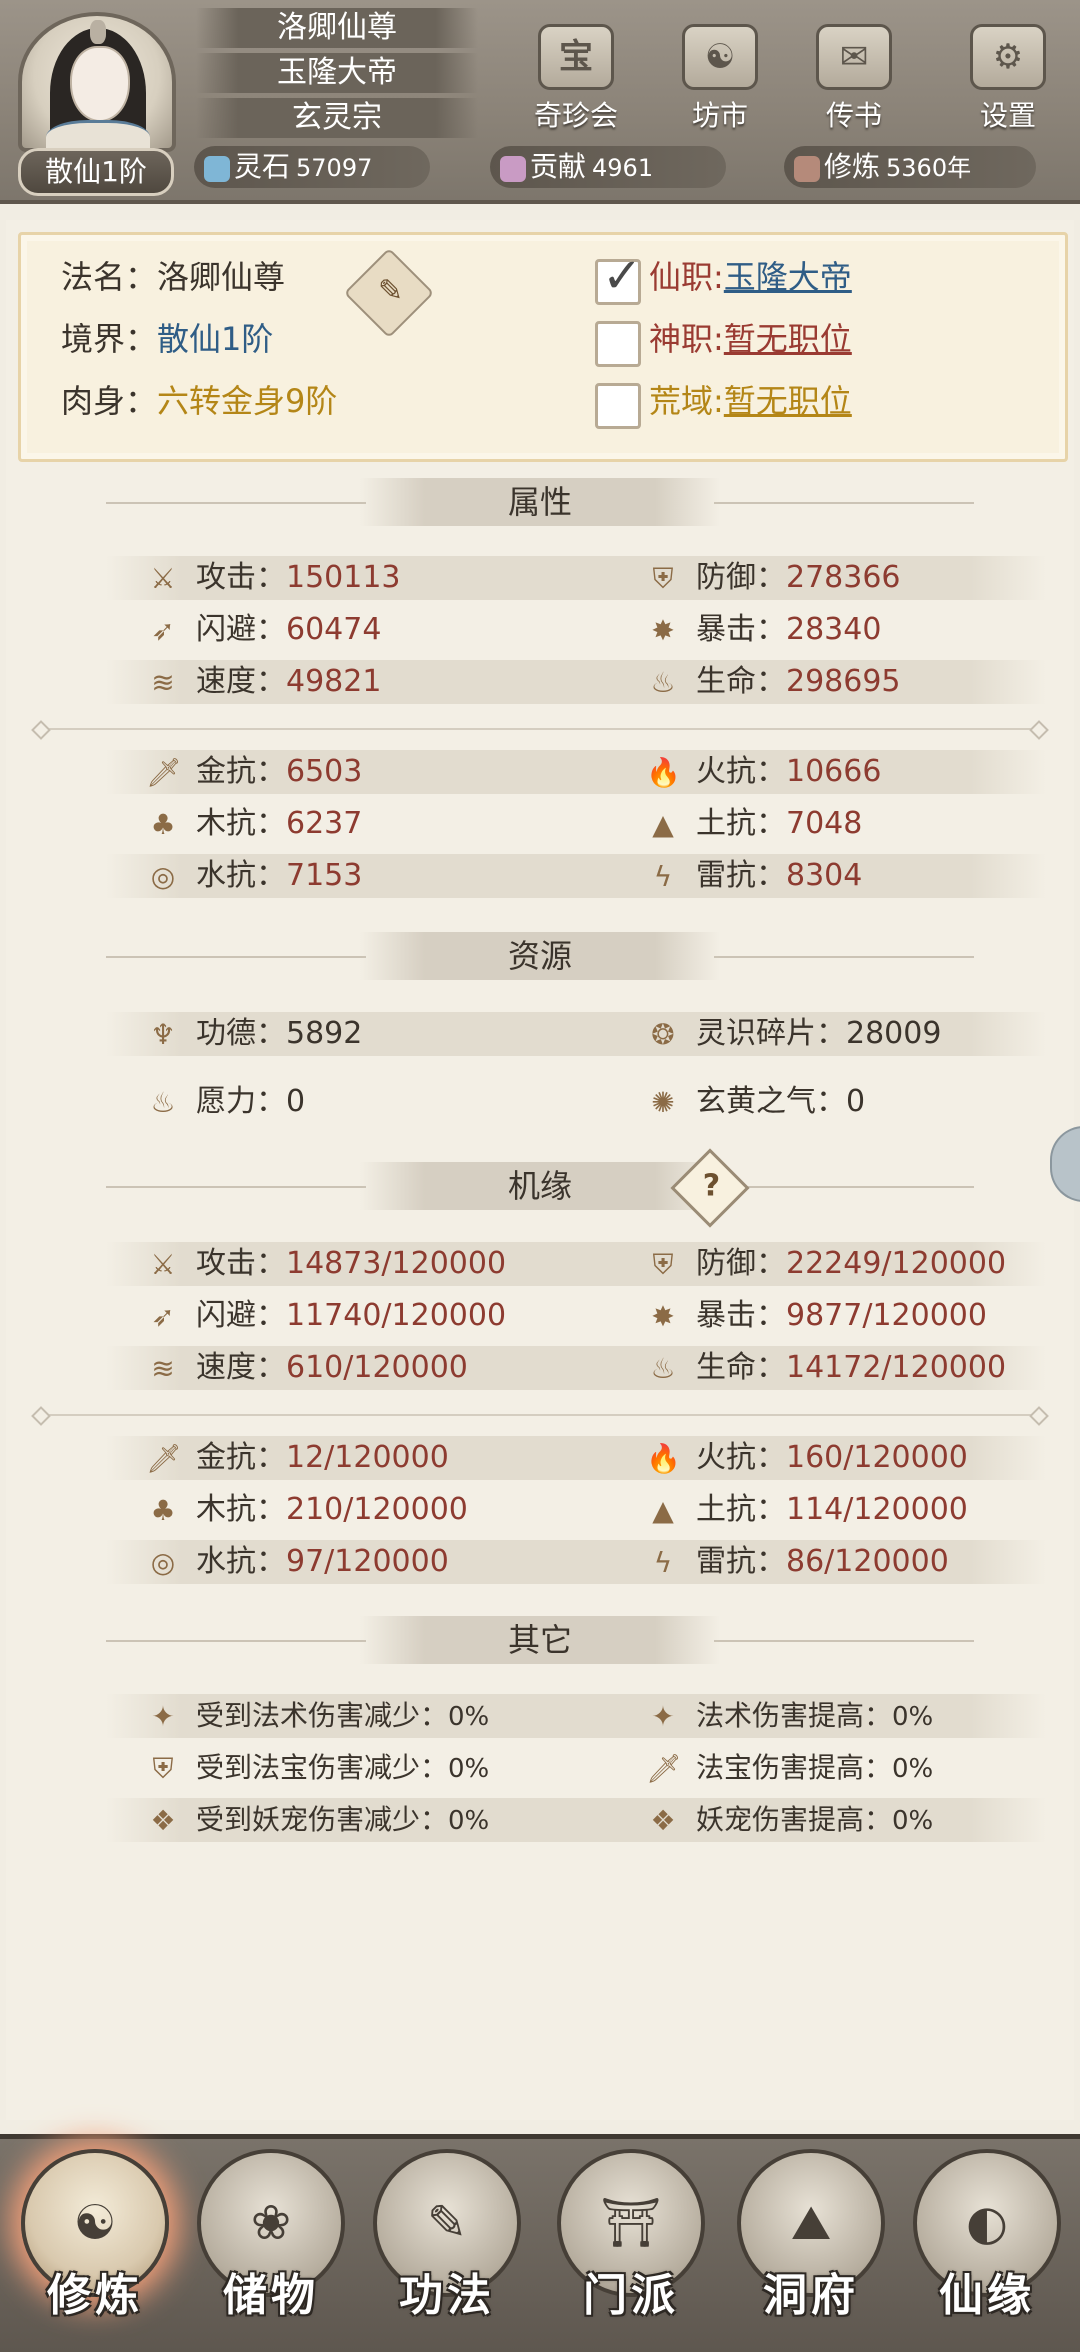 This screenshot has width=1080, height=2352. I want to click on thunder-res-stat: ϟ 雷抗：8304, so click(754, 876).